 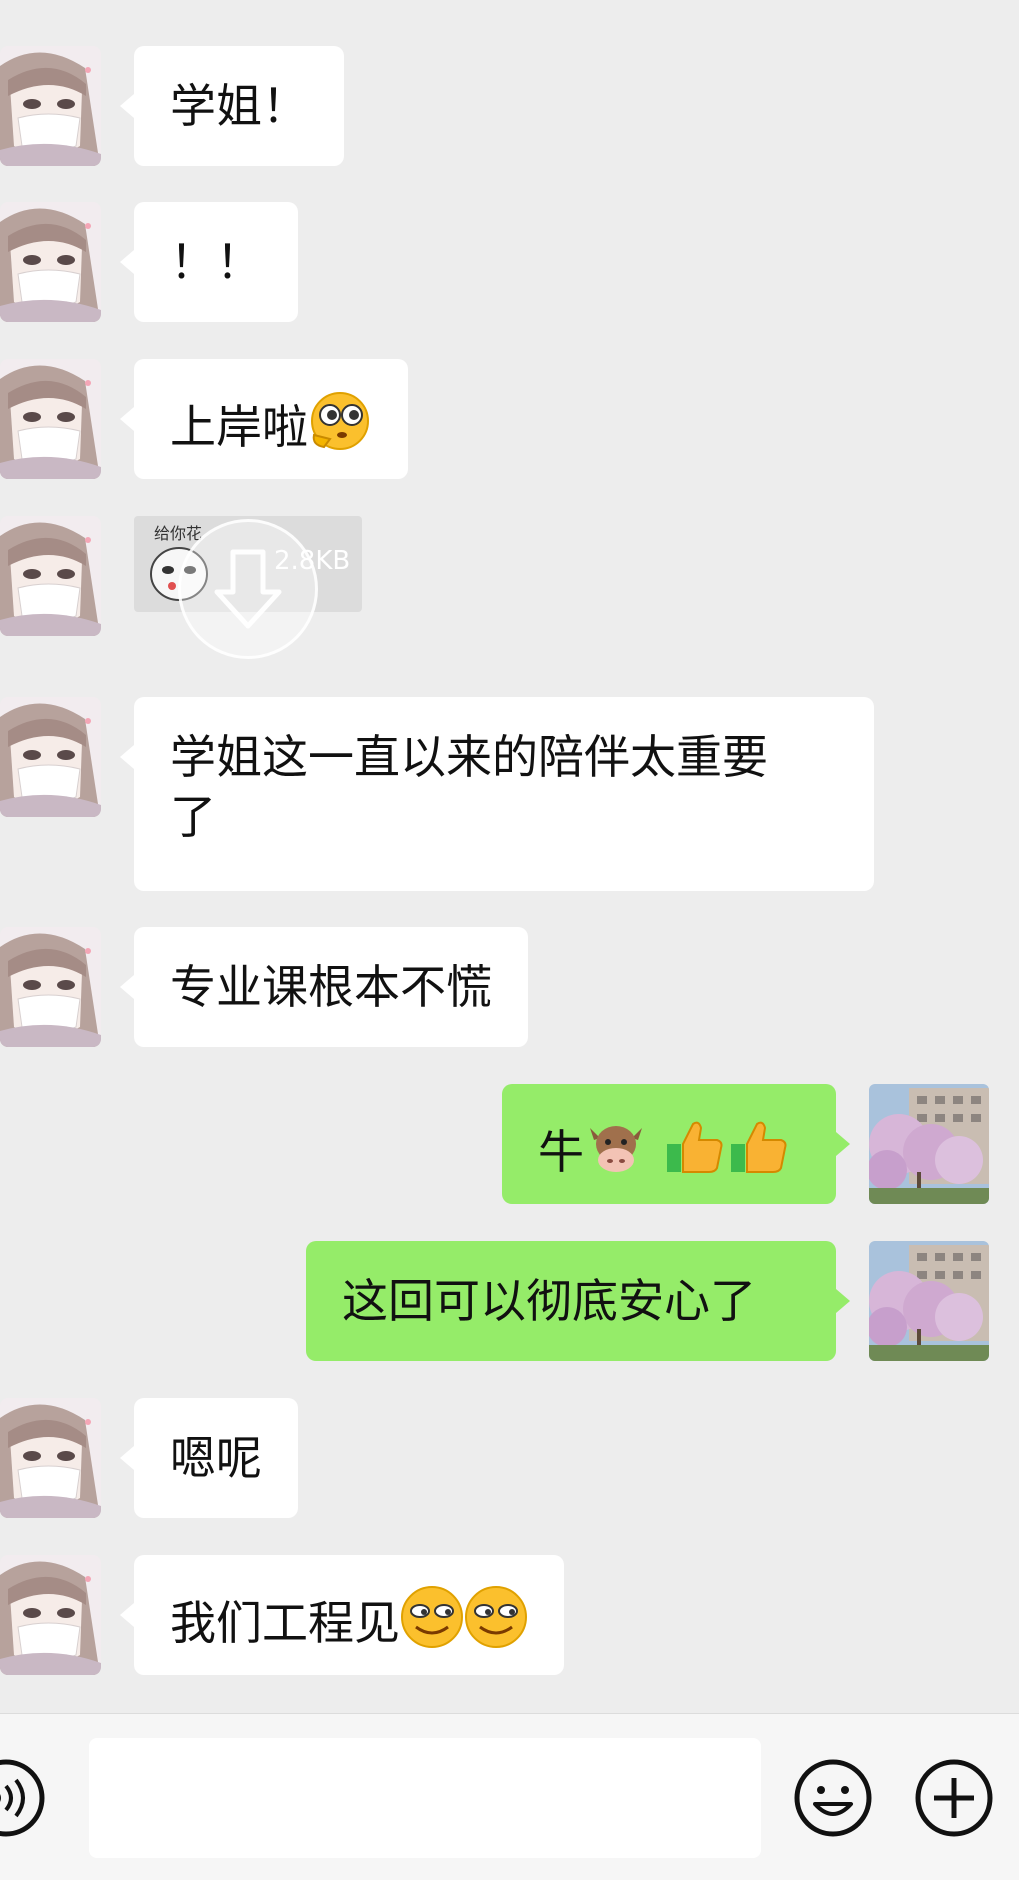 I want to click on message-bubble: 学姐这一直以来的陪伴太重要 了, so click(x=497, y=794).